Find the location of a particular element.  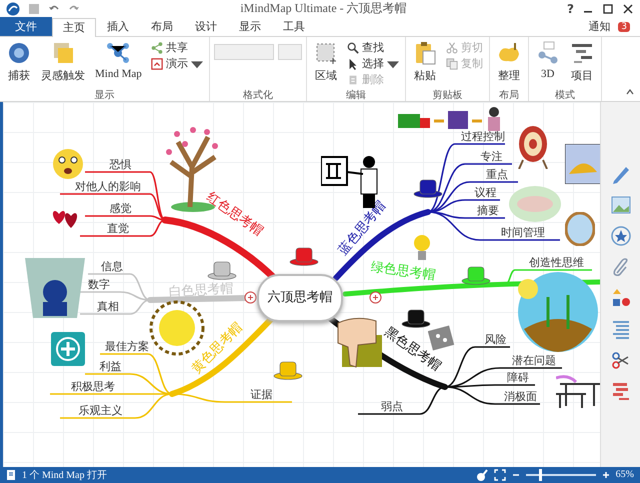

ribbon-group-label: 布局 is located at coordinates (509, 94).